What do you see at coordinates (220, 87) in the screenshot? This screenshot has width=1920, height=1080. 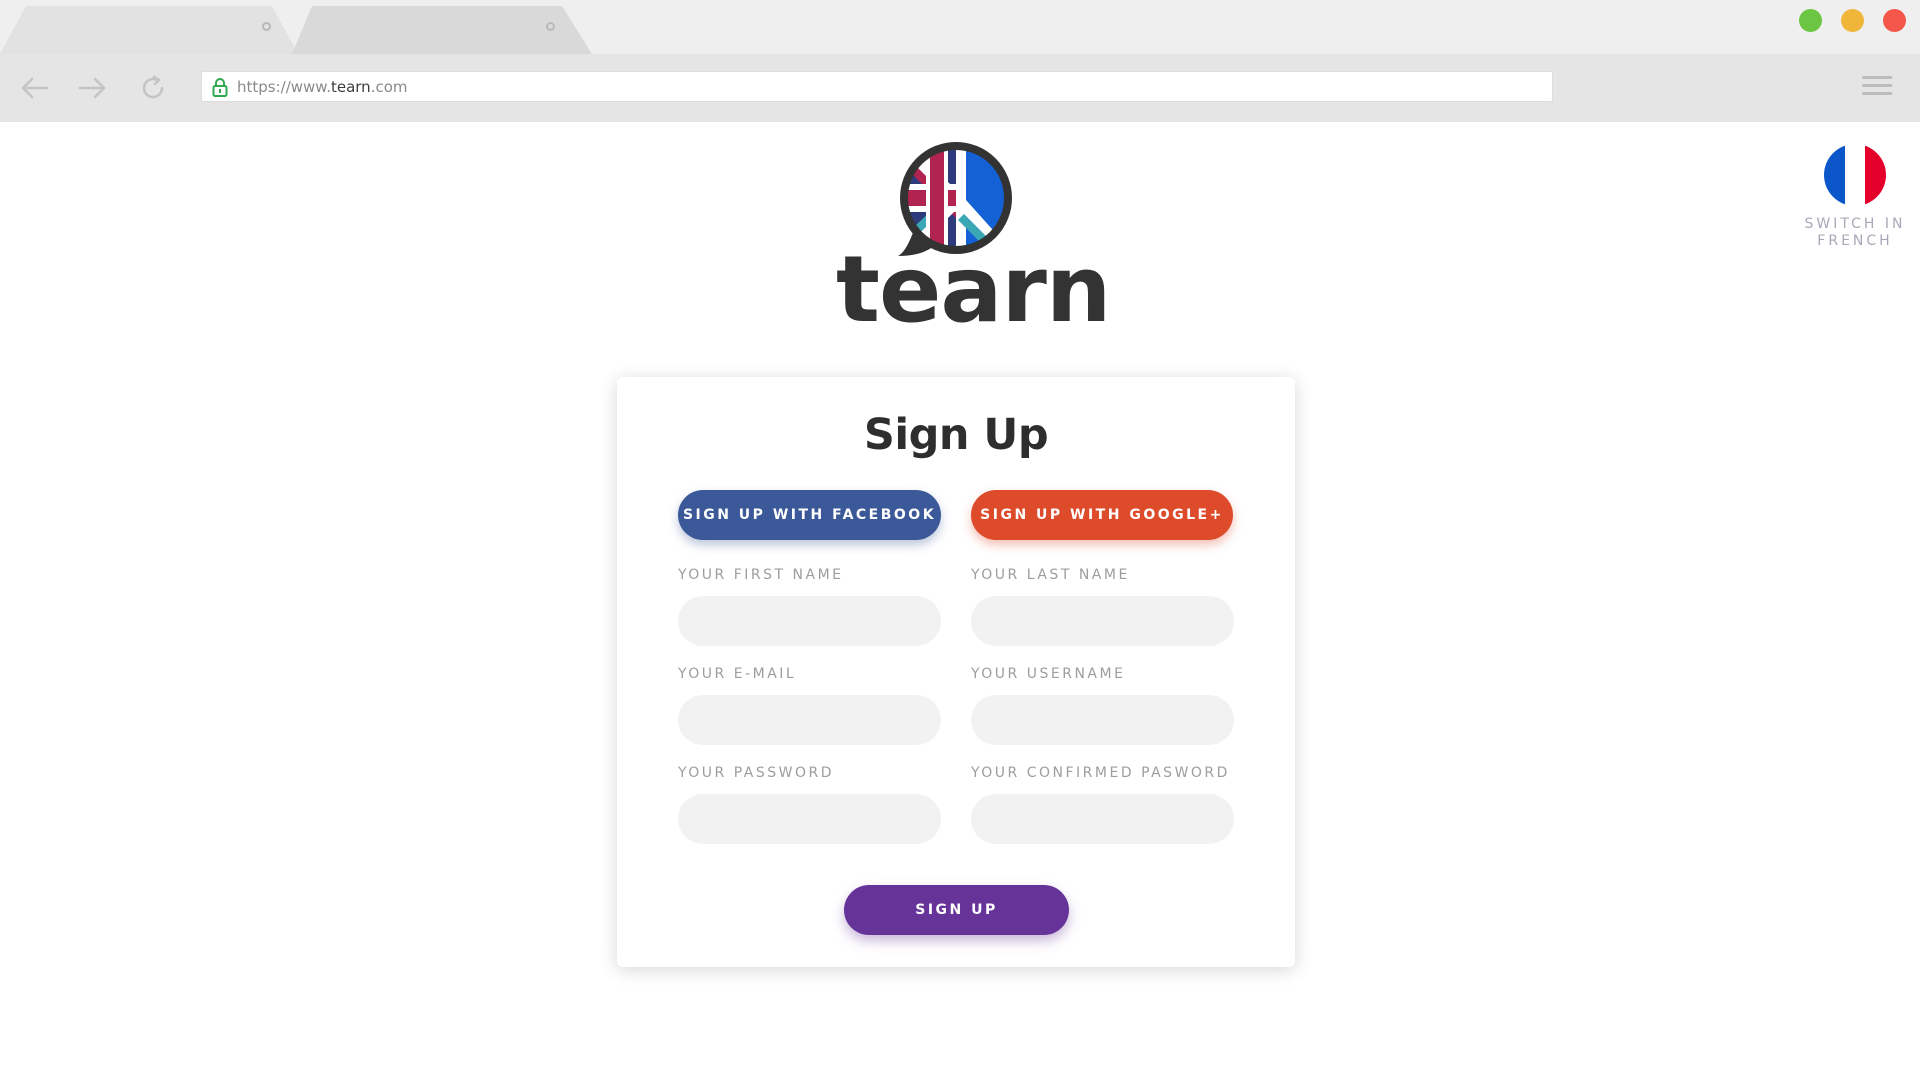 I see `lock-icon` at bounding box center [220, 87].